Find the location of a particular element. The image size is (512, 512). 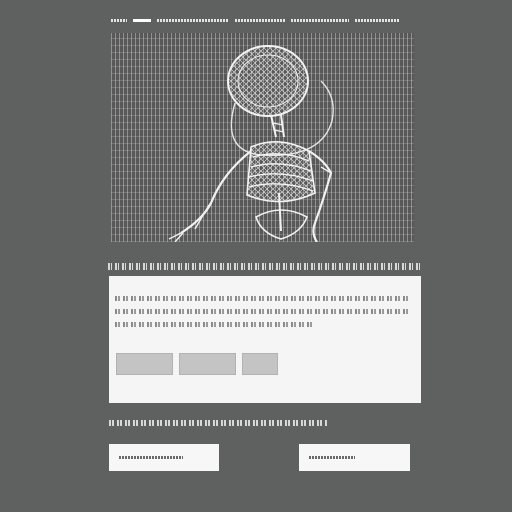

footer-caption is located at coordinates (218, 423).